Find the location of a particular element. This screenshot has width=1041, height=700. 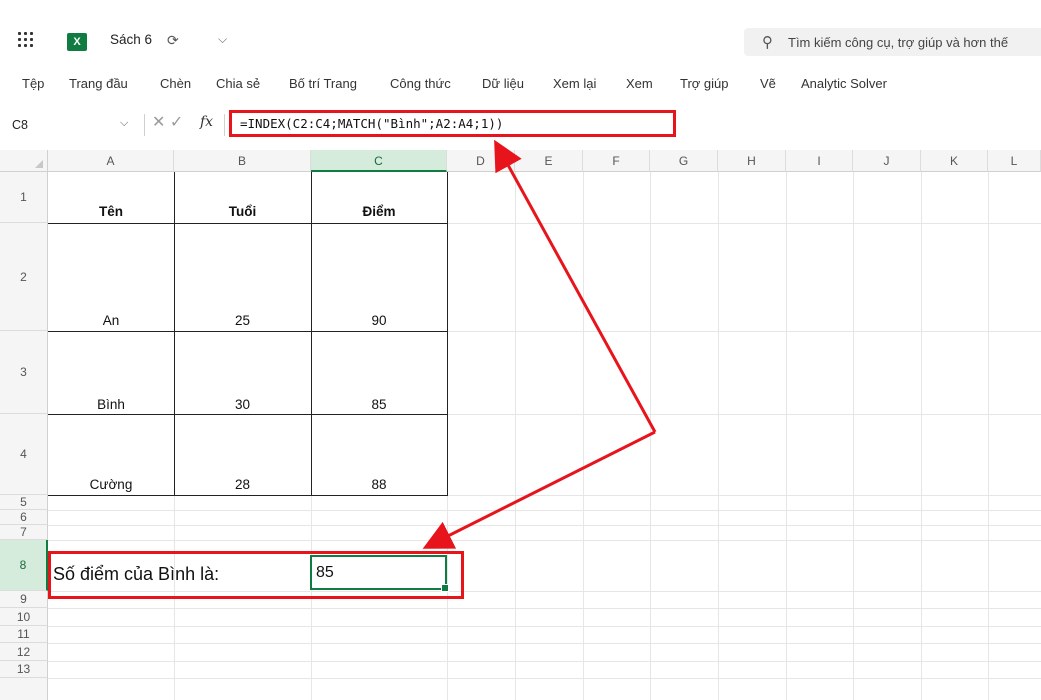

arrow-to-result is located at coordinates (539, 489).